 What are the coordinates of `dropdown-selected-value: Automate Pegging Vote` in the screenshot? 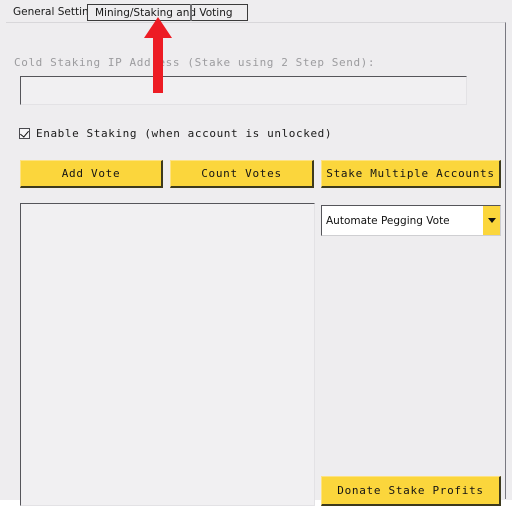 It's located at (388, 220).